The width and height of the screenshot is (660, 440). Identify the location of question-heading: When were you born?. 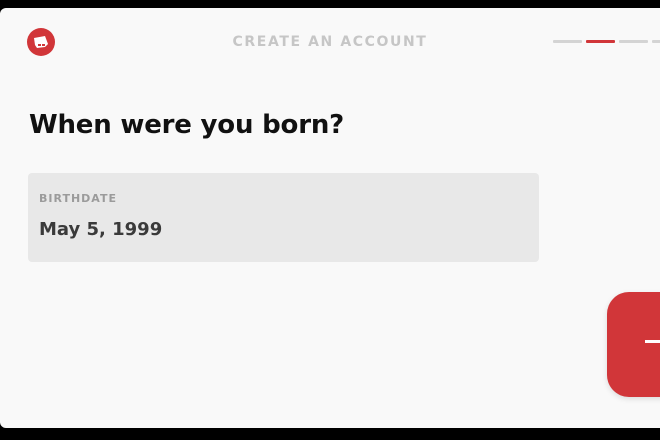
(187, 125).